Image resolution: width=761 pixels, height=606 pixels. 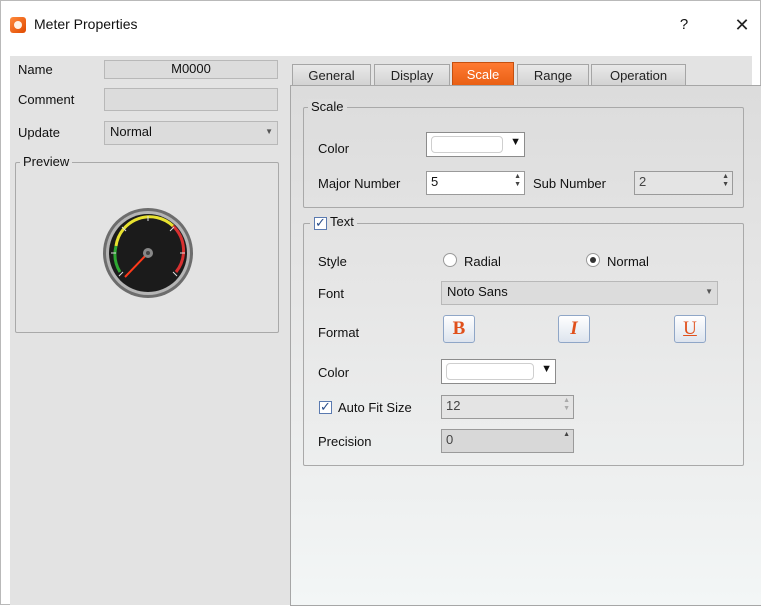 I want to click on major-number-label: Major Number, so click(x=359, y=183).